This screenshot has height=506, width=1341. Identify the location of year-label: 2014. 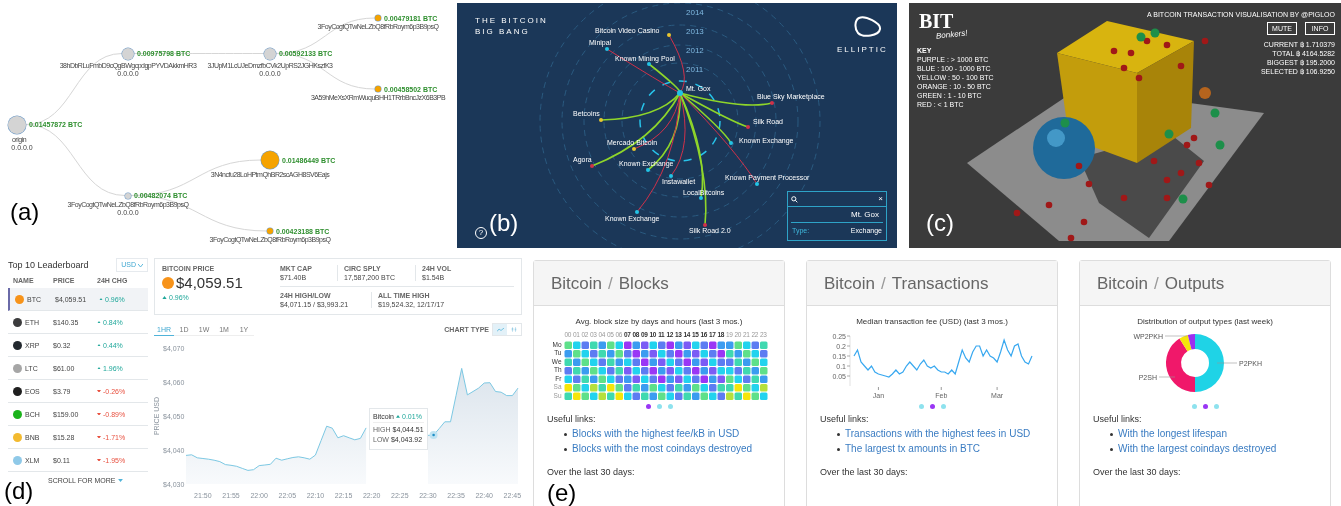
(695, 13).